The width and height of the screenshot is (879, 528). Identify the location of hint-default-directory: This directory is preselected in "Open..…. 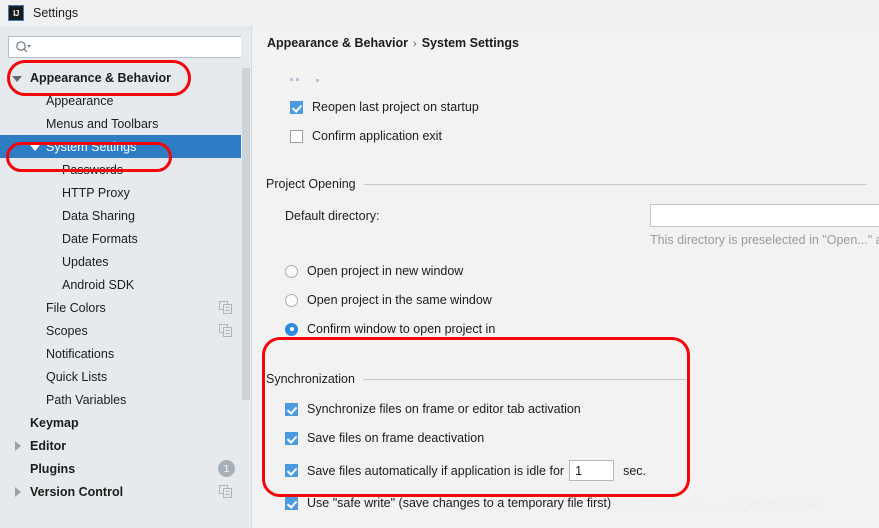
(764, 240).